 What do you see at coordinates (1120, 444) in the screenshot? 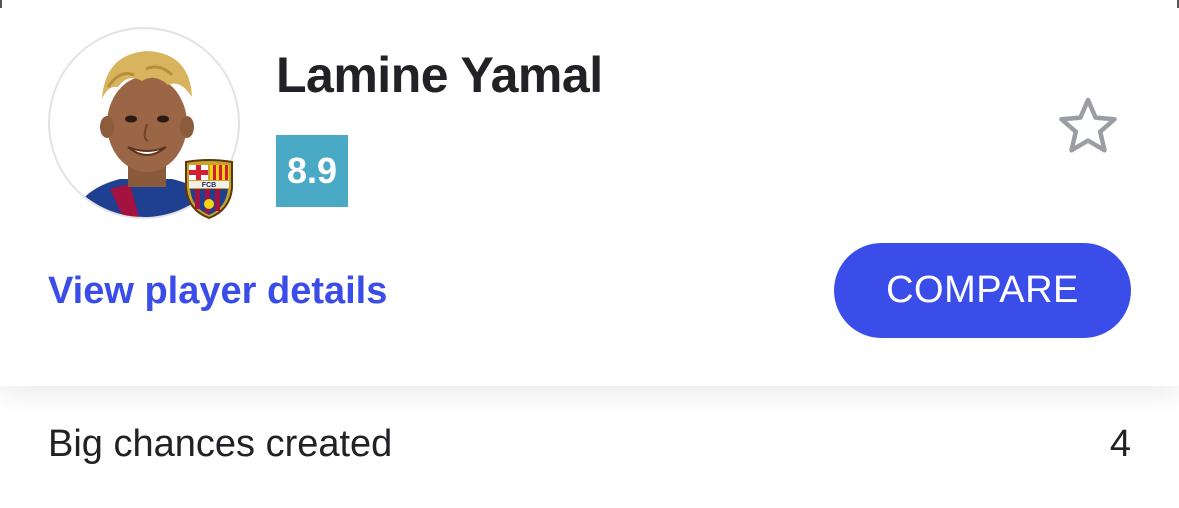
I see `stat-value: 4` at bounding box center [1120, 444].